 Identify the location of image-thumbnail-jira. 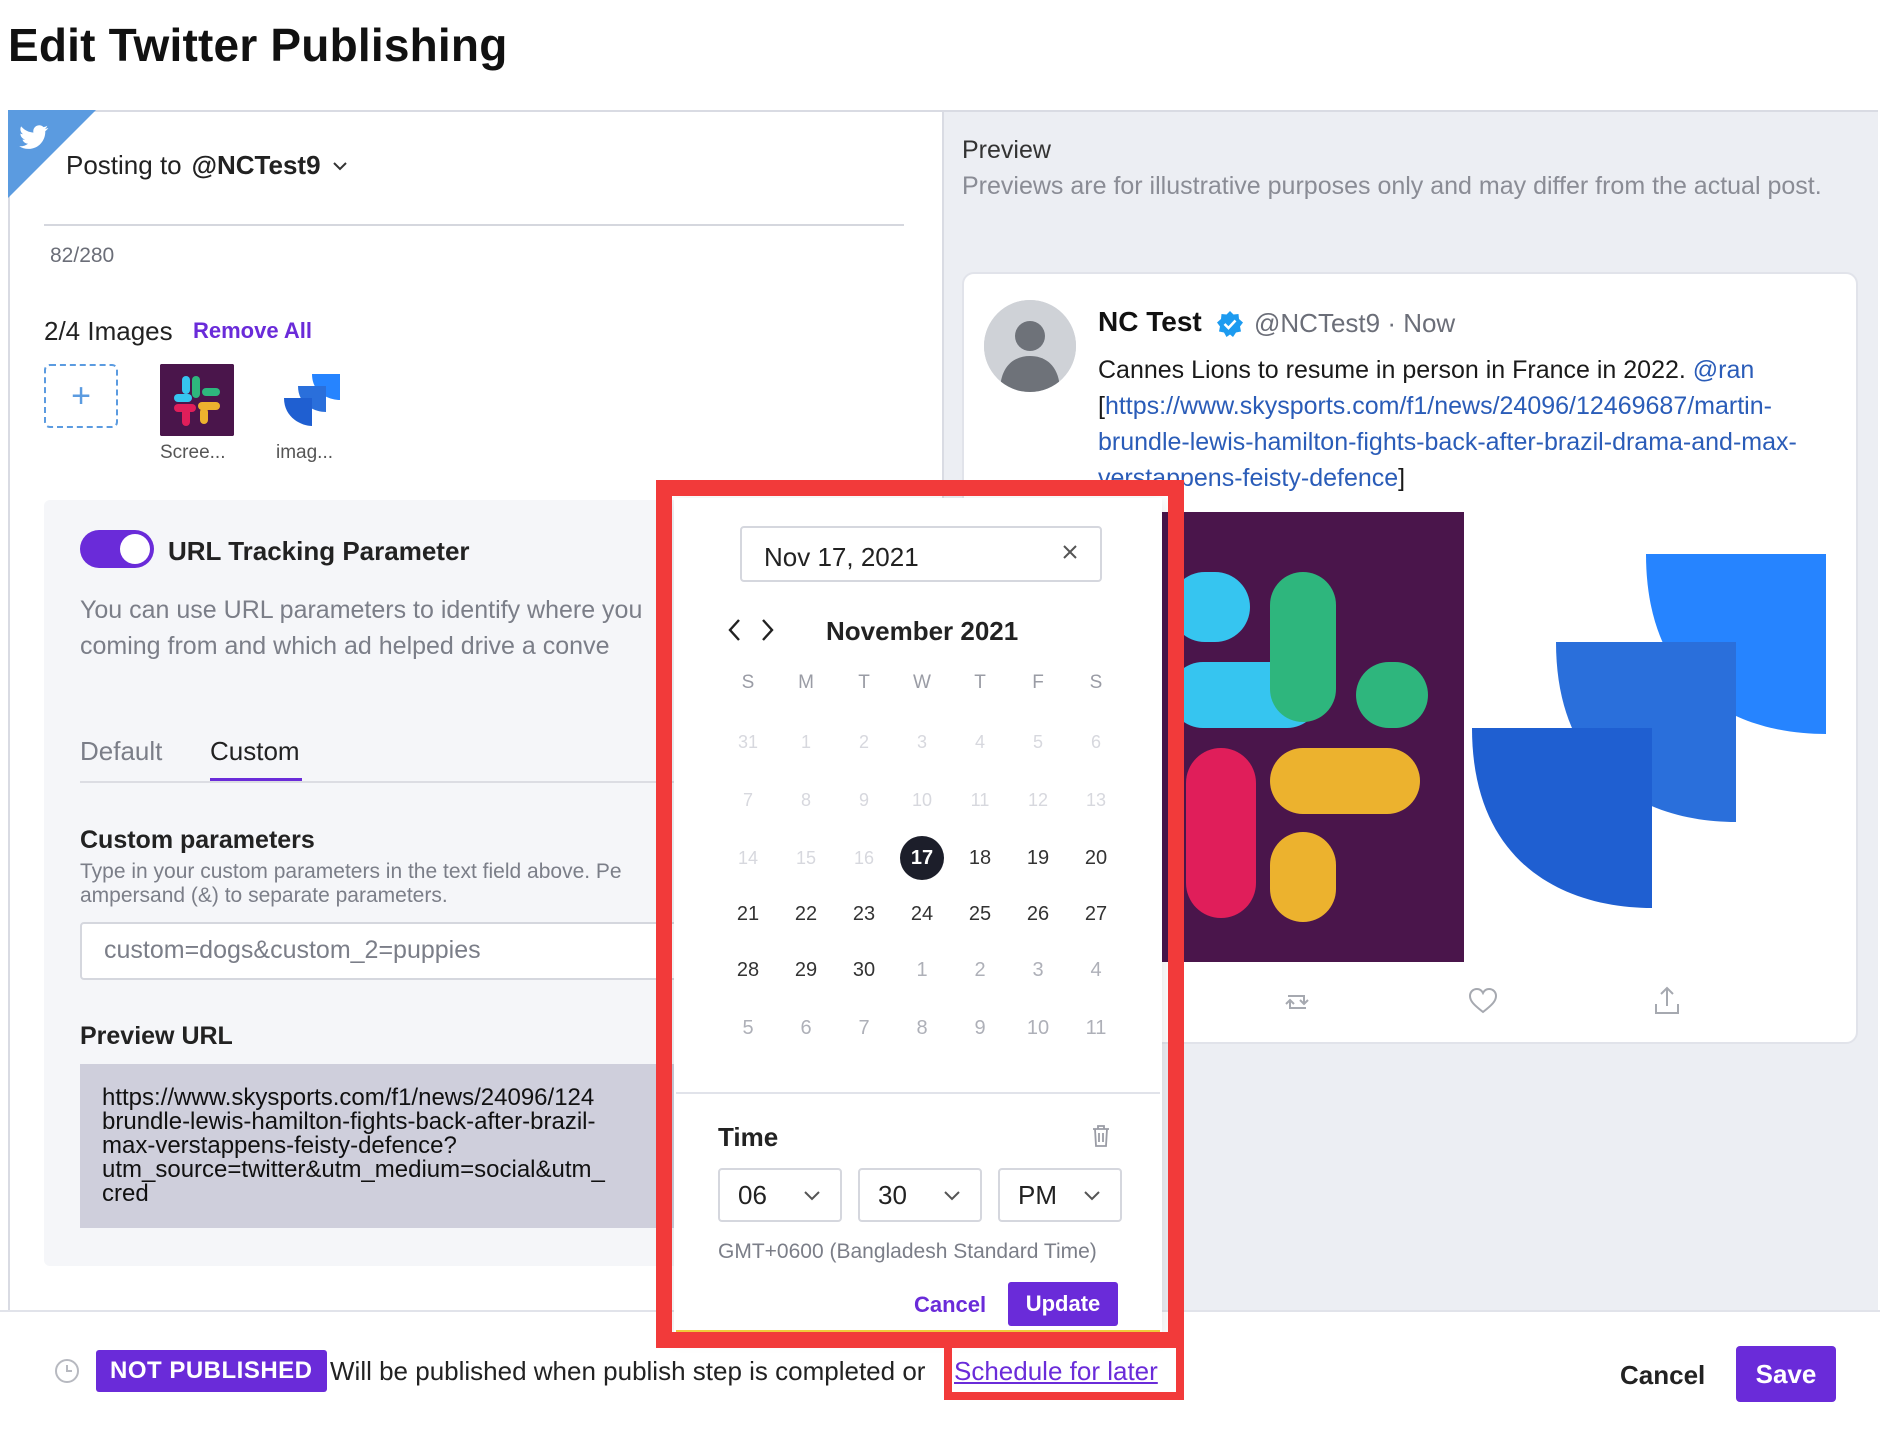
(311, 400).